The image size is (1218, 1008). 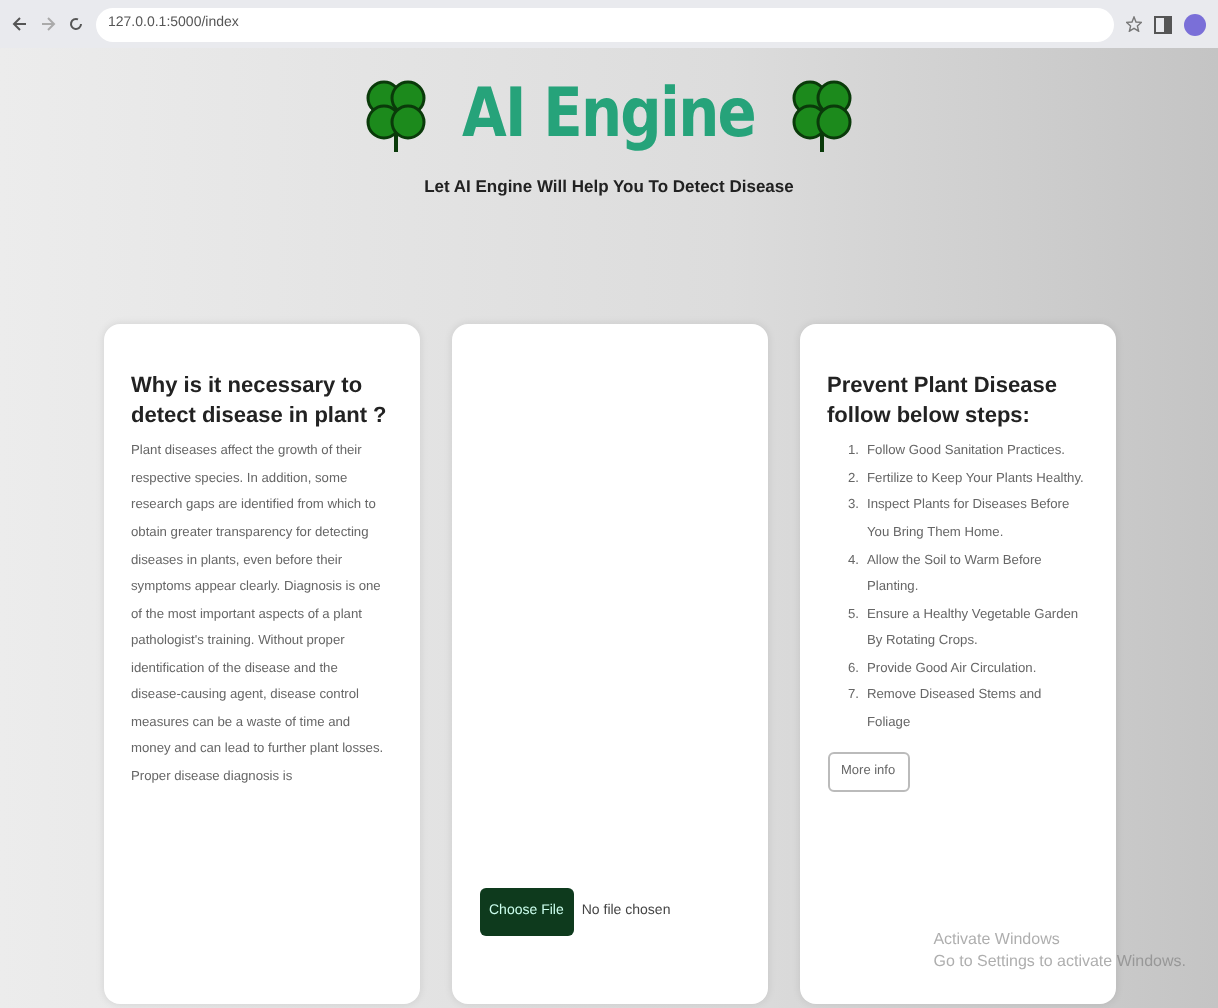 I want to click on star-icon, so click(x=1134, y=24).